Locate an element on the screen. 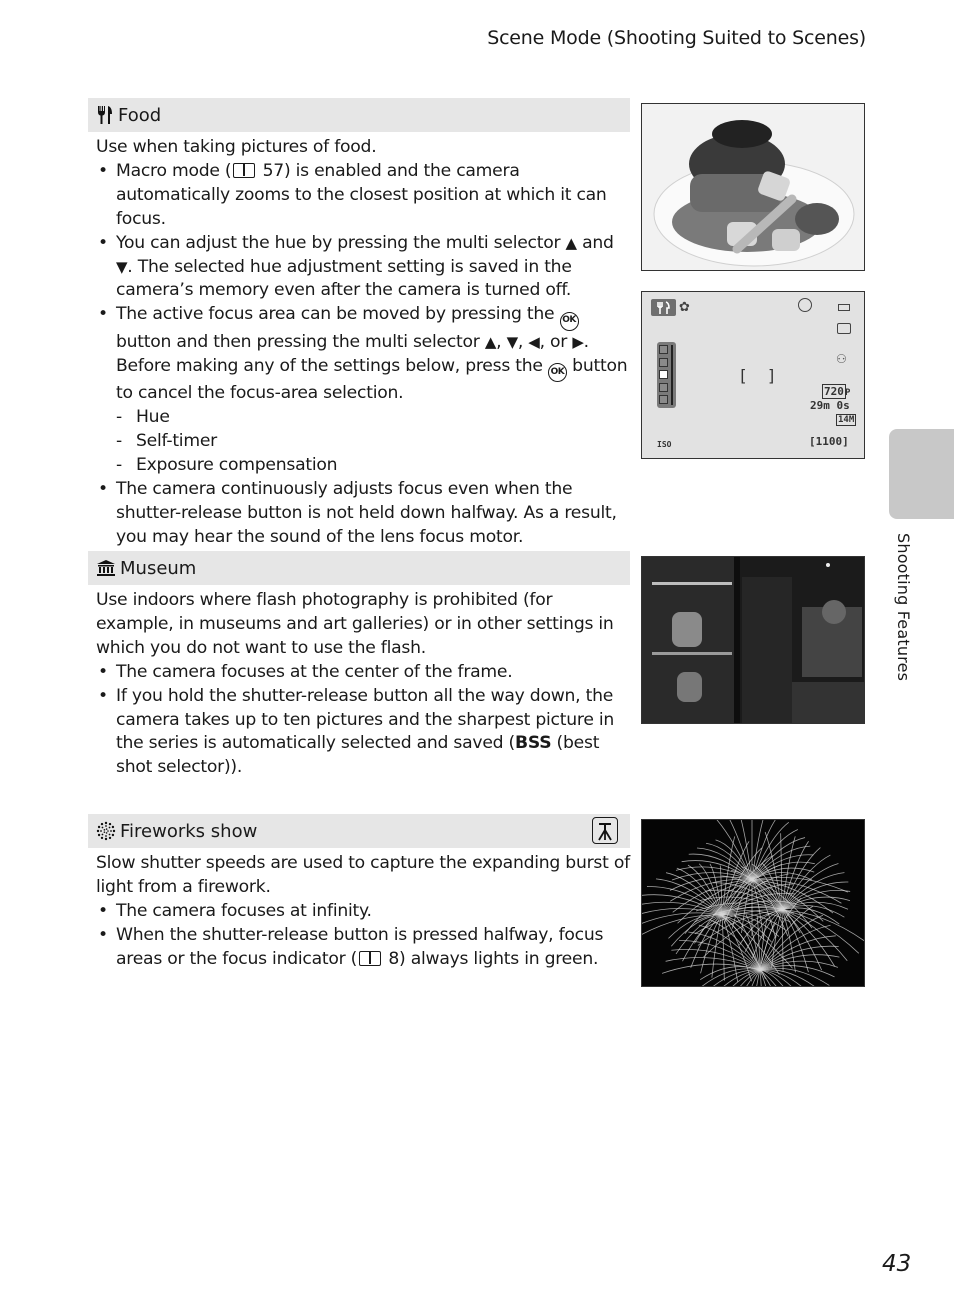  list-item: The camera focuses at infinity. is located at coordinates (363, 912).